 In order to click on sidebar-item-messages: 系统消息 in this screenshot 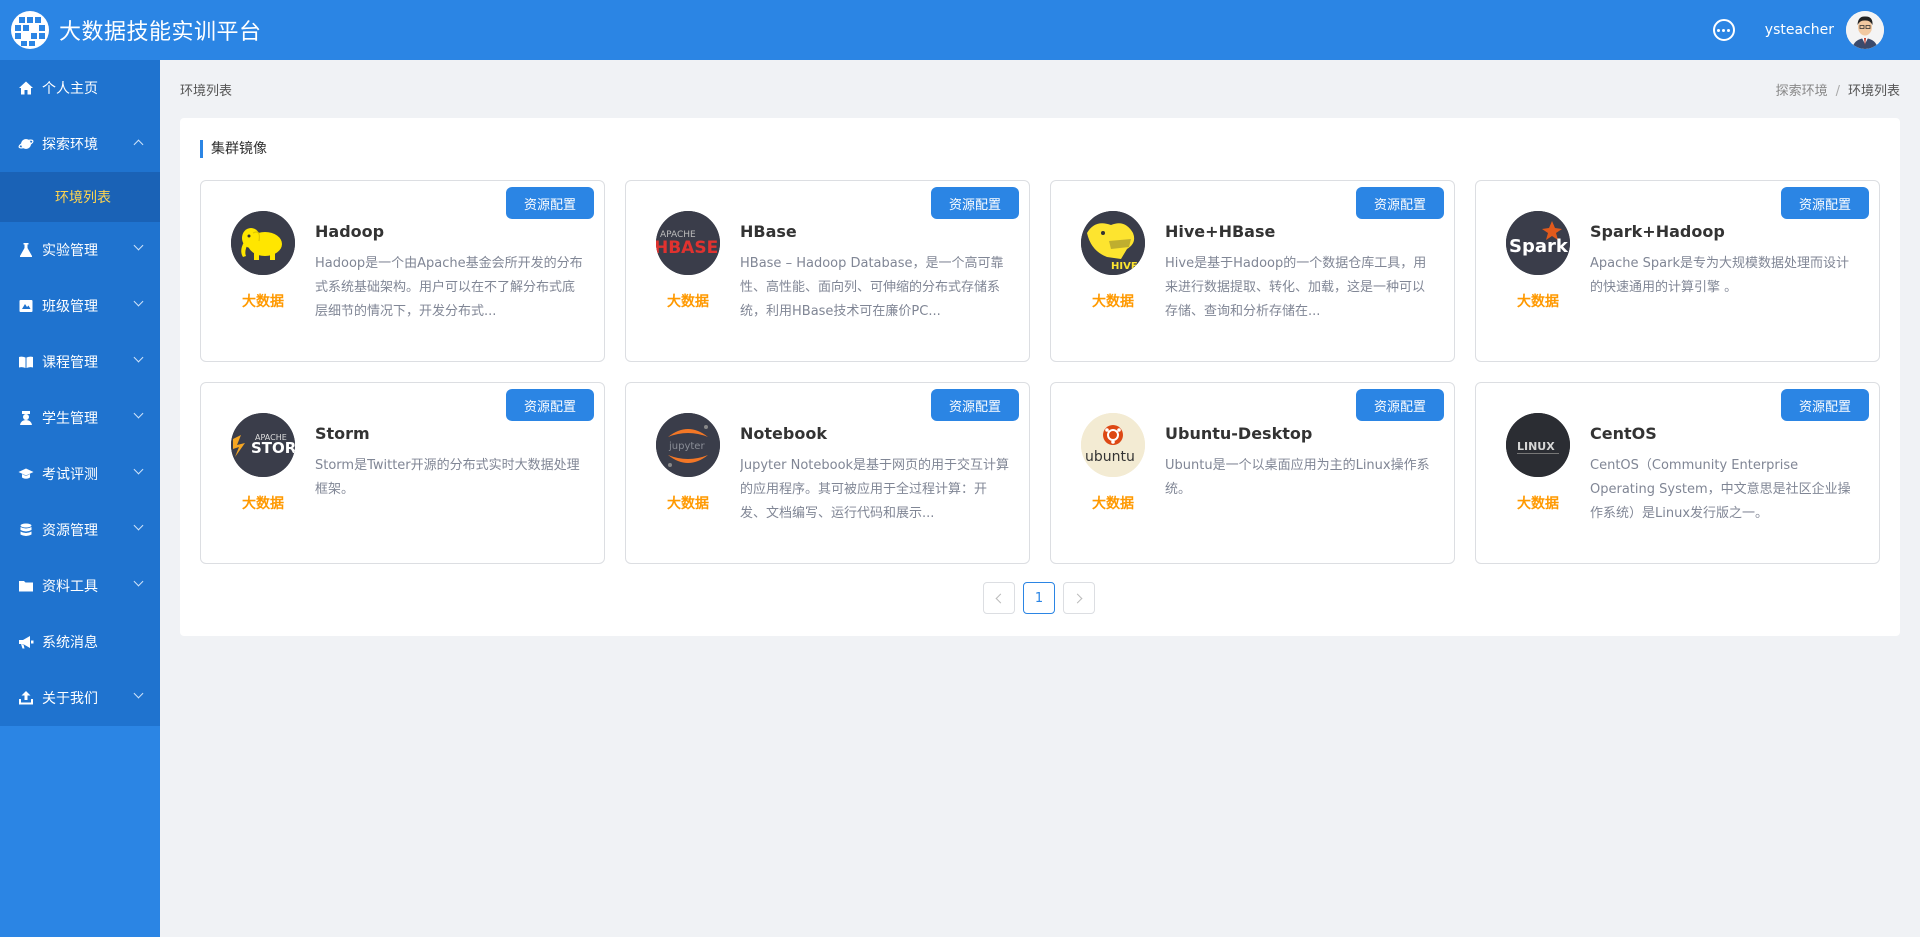, I will do `click(80, 642)`.